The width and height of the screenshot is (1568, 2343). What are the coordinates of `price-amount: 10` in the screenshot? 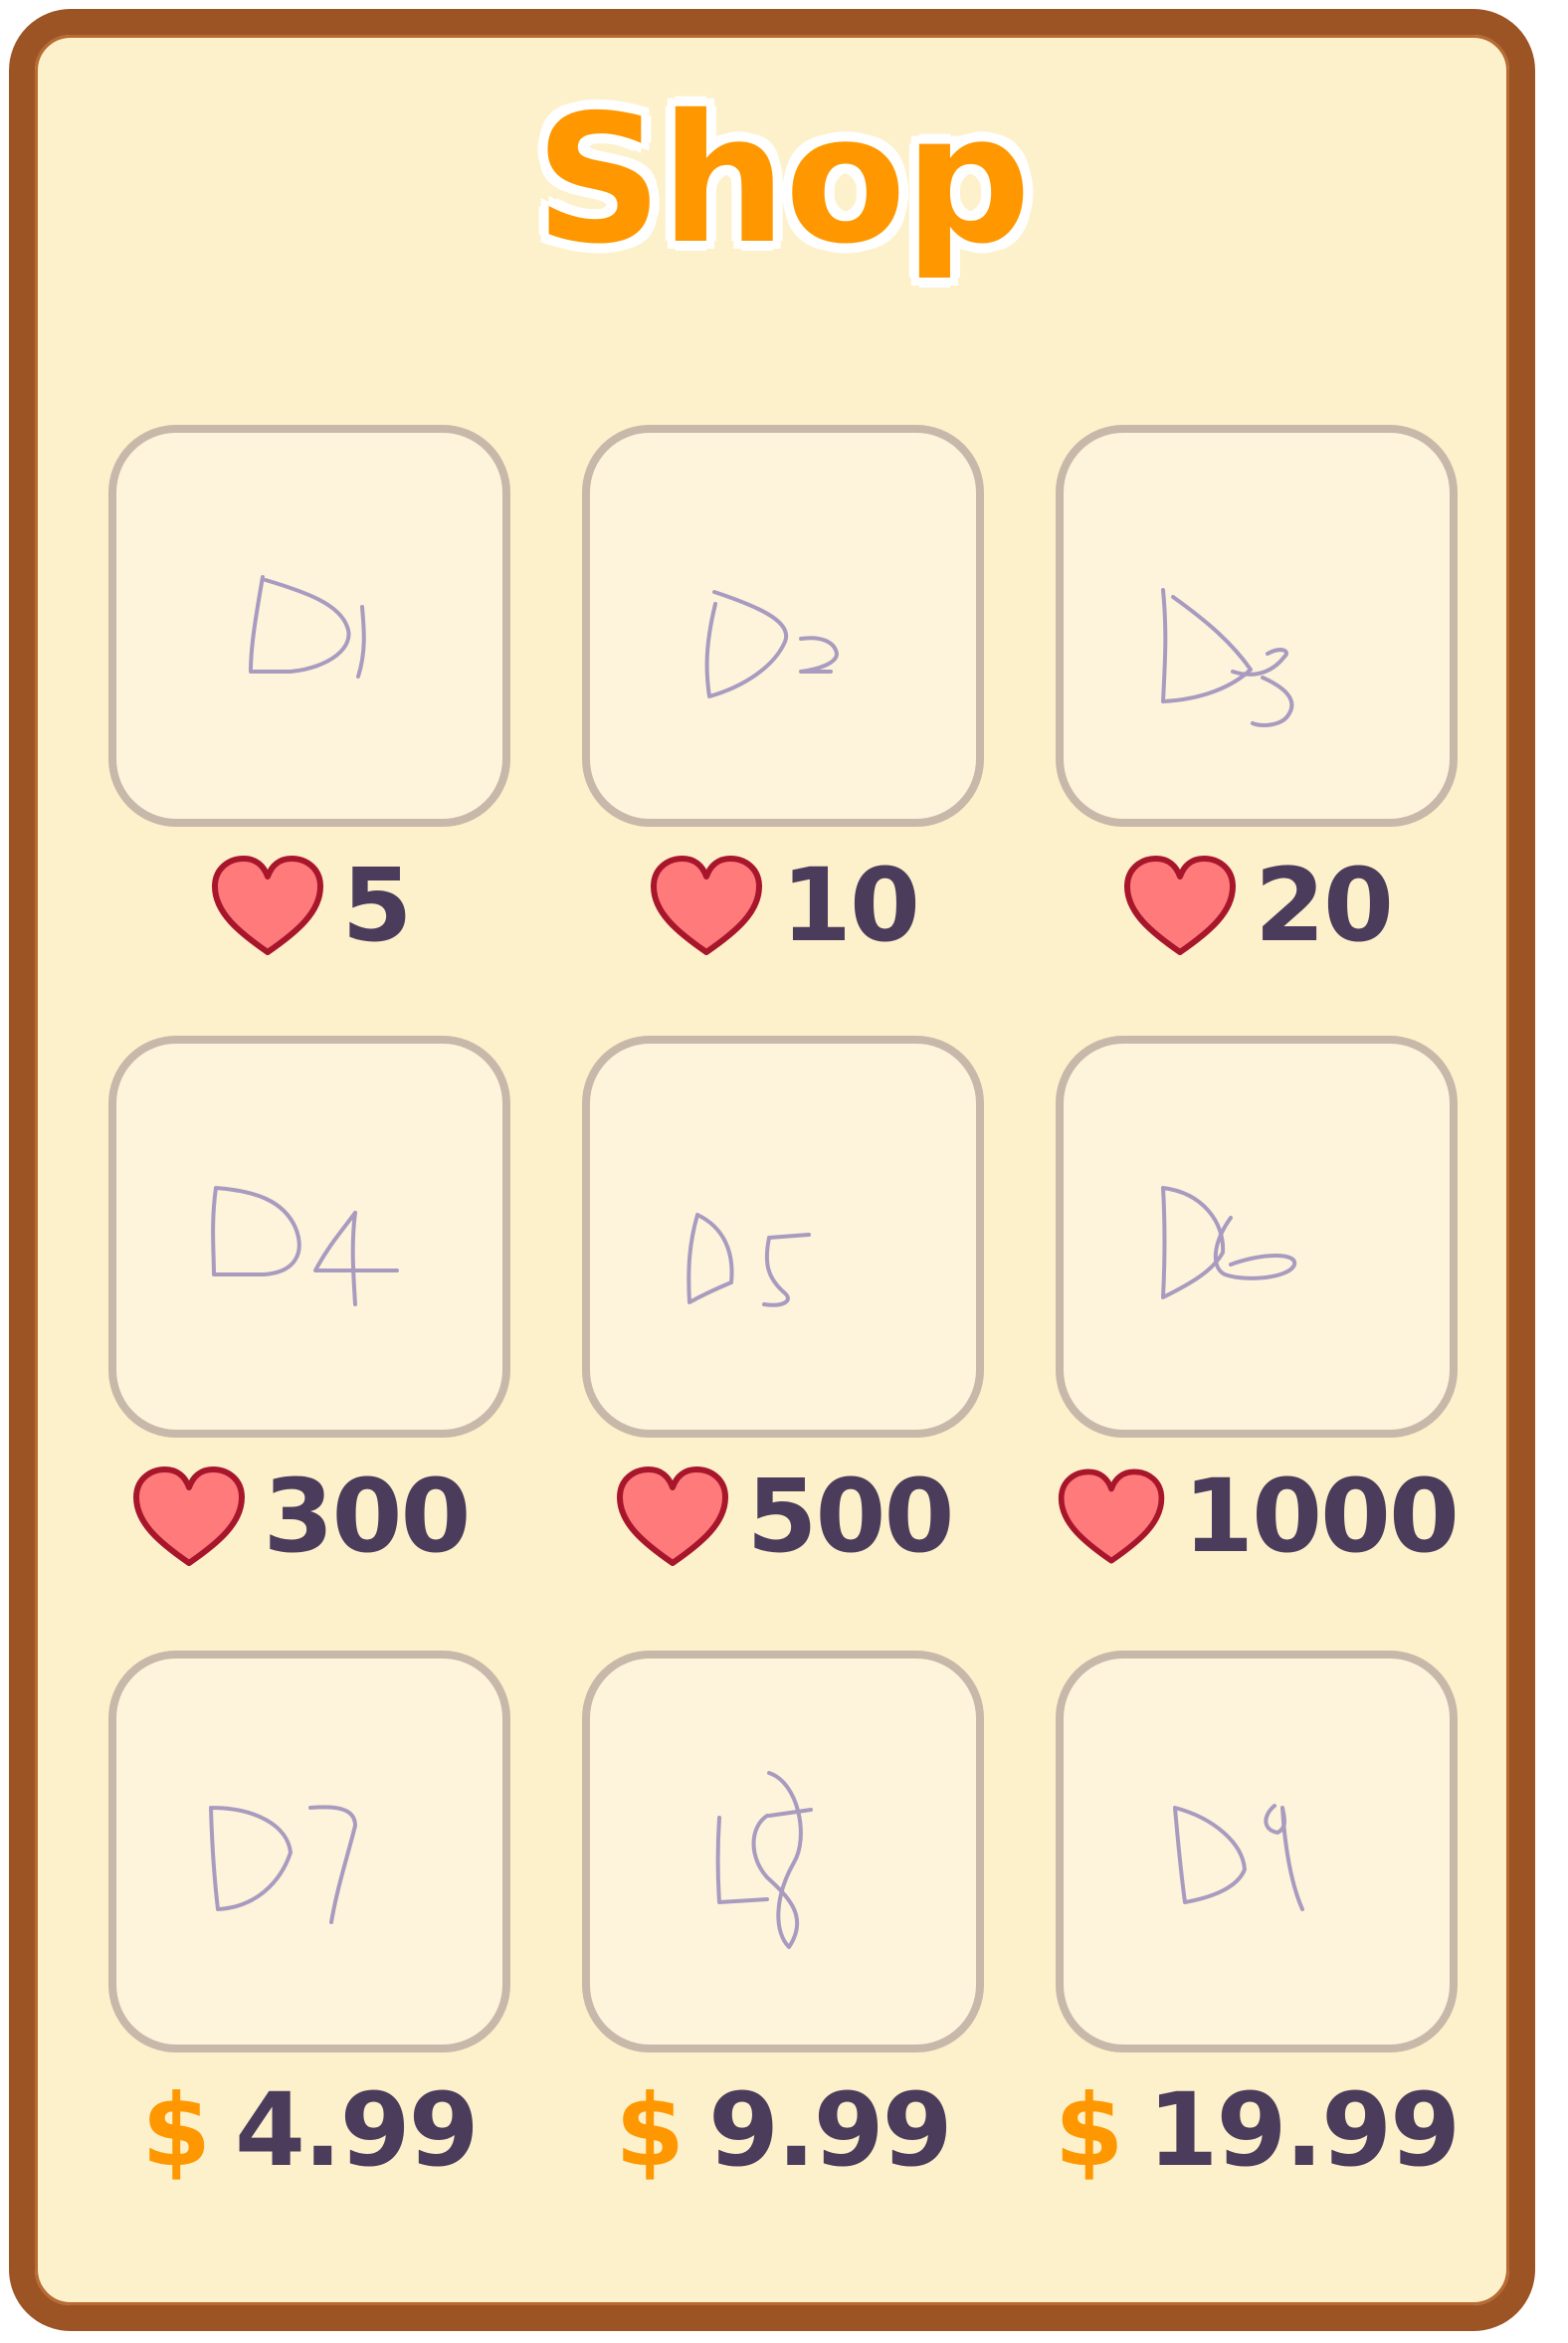 It's located at (850, 906).